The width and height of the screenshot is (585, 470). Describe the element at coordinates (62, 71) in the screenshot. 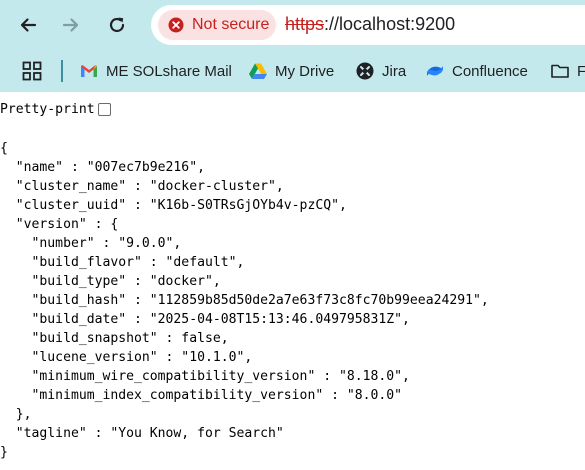

I see `bookmark-divider` at that location.